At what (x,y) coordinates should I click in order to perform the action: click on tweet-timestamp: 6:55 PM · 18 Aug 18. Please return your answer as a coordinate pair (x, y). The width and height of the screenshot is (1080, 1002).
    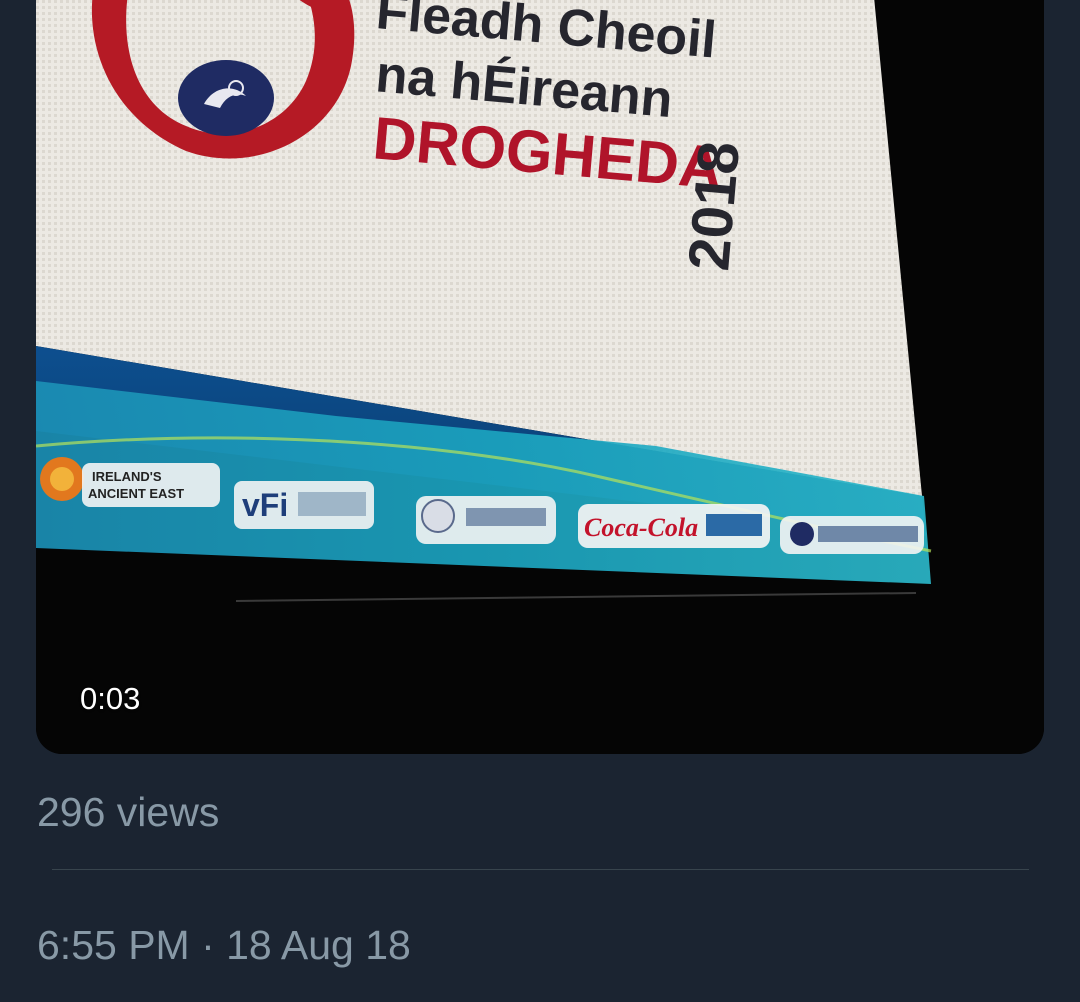
    Looking at the image, I should click on (224, 945).